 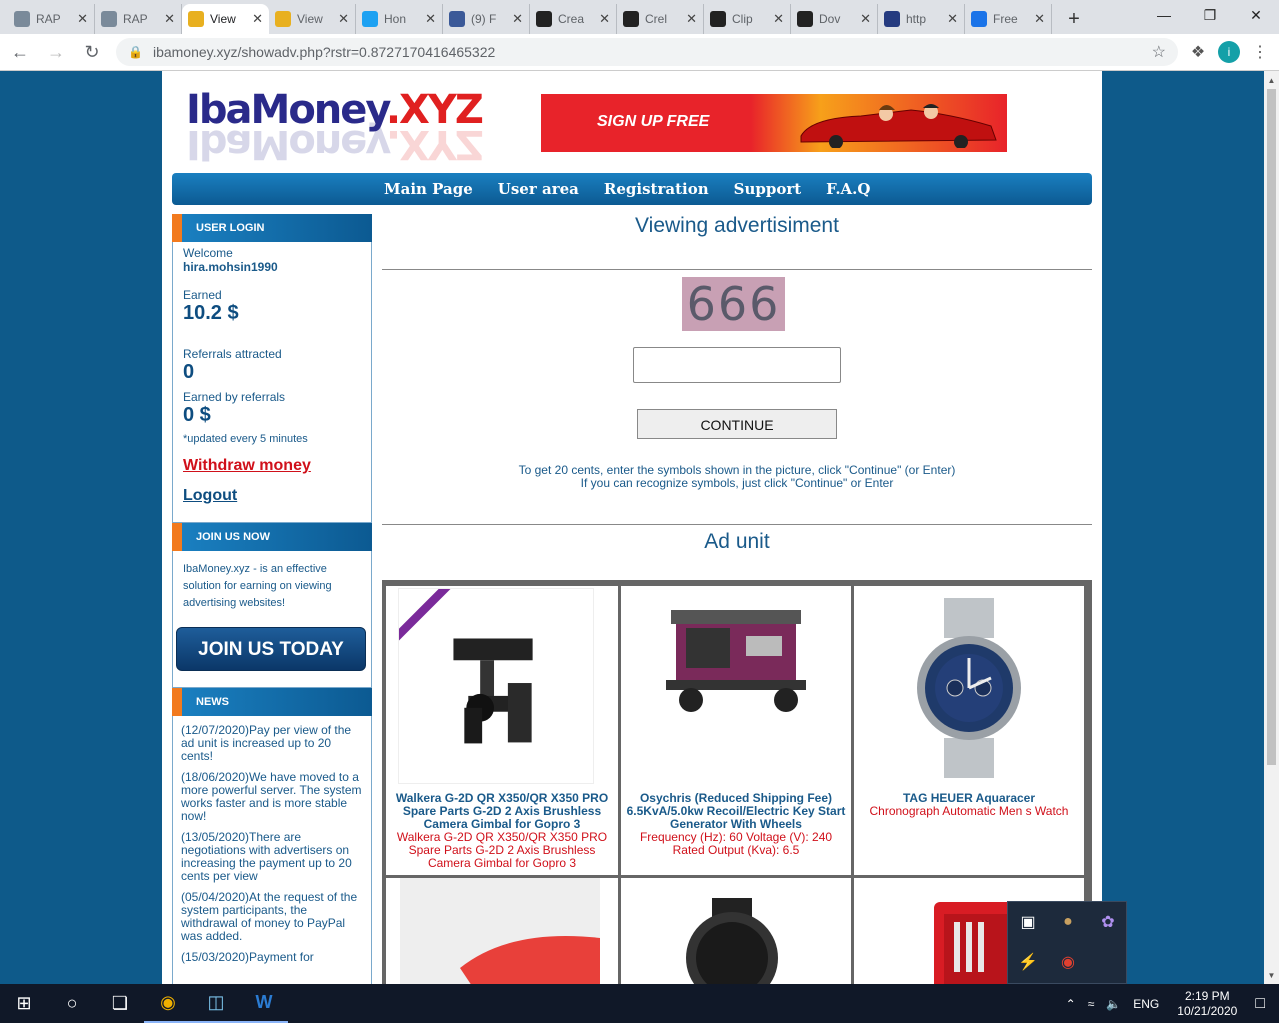 What do you see at coordinates (72, 1003) in the screenshot?
I see `search-icon: ○` at bounding box center [72, 1003].